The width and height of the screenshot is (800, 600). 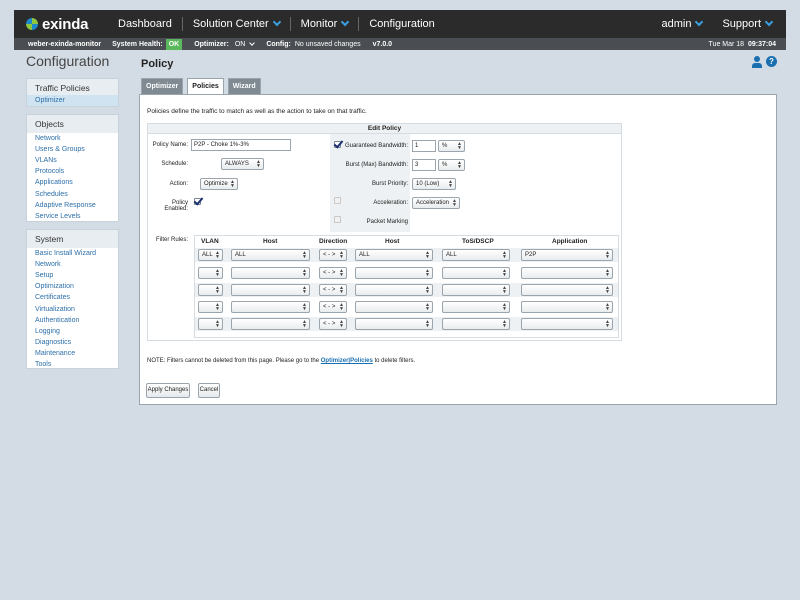 I want to click on sidebar-item-protocols: Protocols, so click(x=72, y=172).